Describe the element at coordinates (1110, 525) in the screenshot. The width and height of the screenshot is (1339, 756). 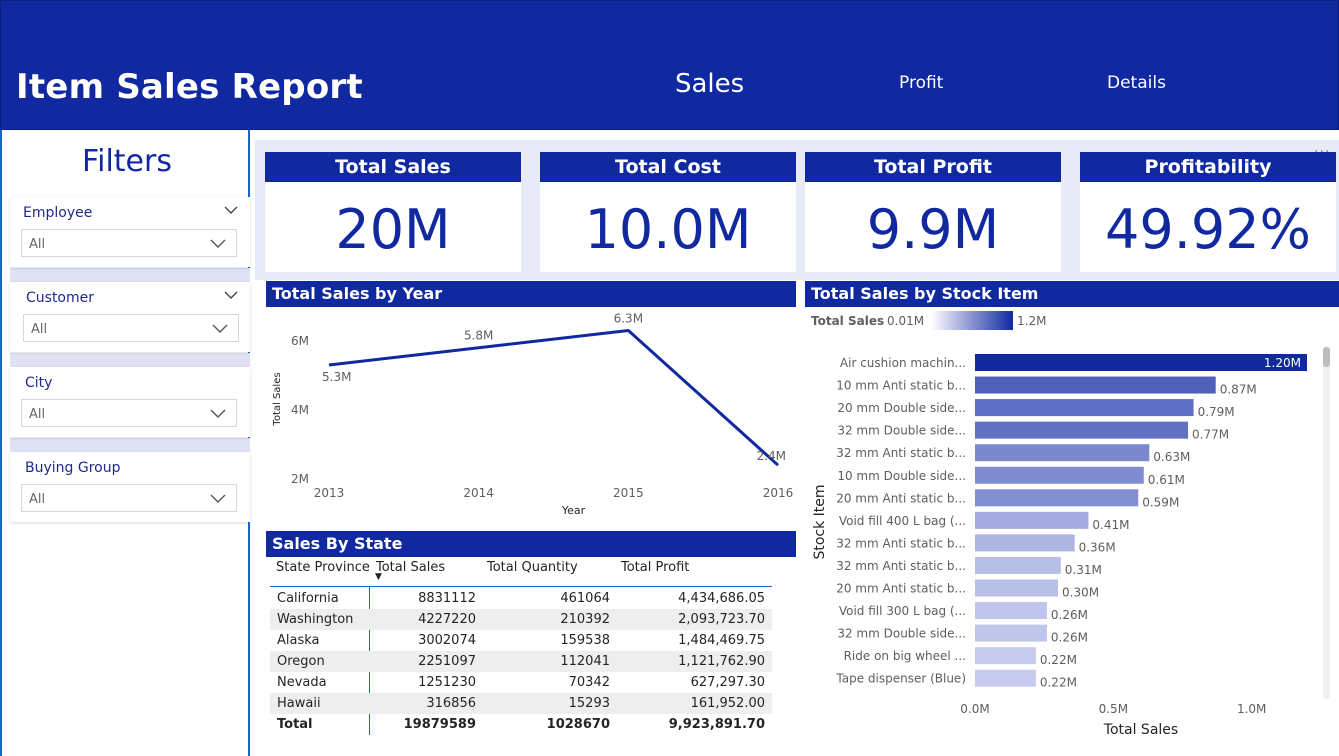
I see `data-label: 0.41M` at that location.